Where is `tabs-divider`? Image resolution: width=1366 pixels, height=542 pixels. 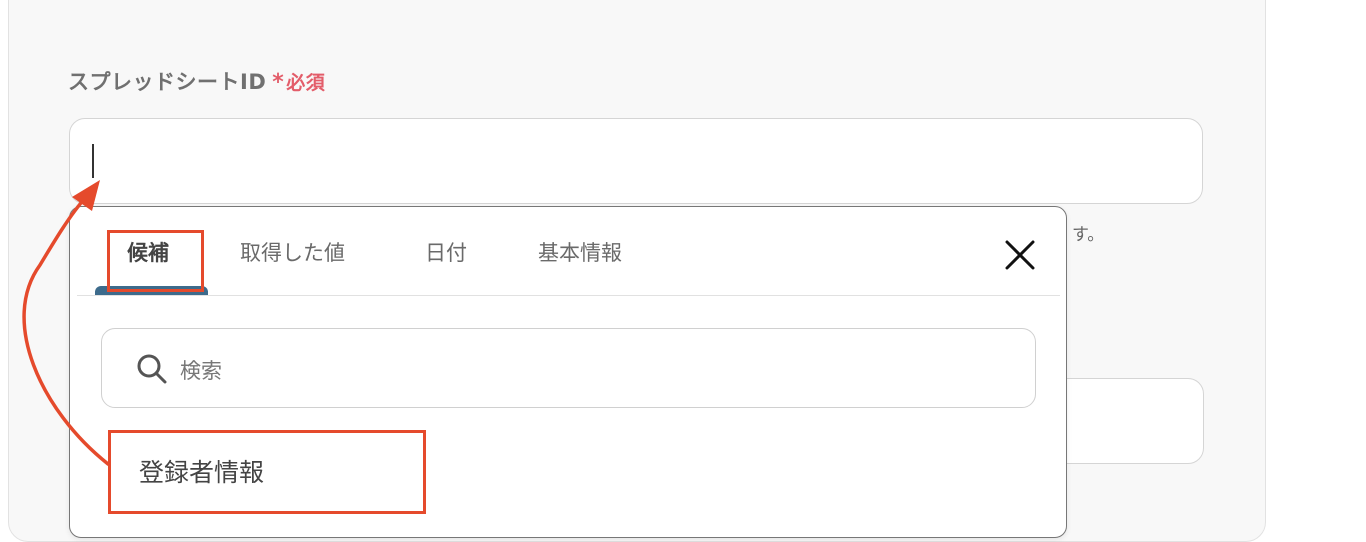
tabs-divider is located at coordinates (568, 295).